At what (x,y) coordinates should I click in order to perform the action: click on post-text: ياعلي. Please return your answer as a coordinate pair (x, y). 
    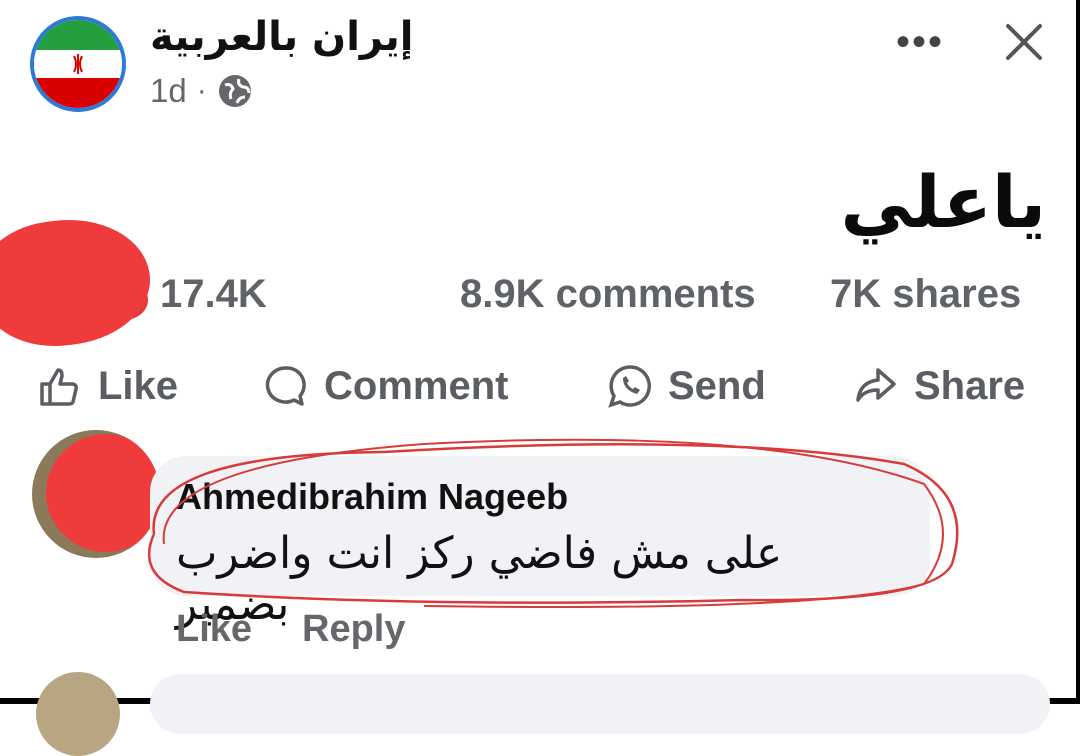
    Looking at the image, I should click on (943, 202).